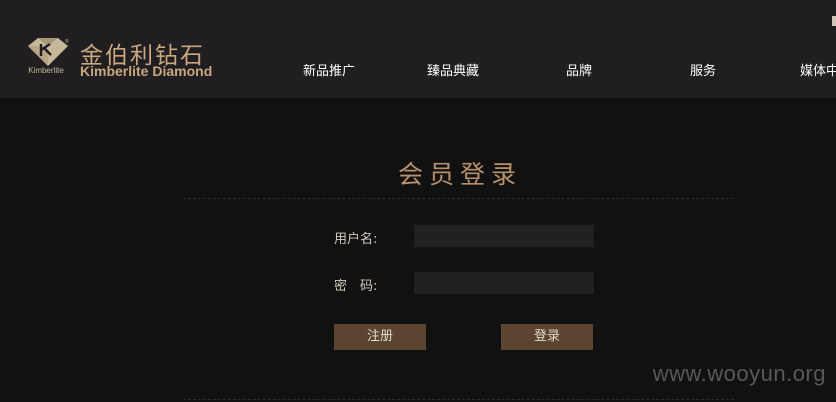  Describe the element at coordinates (458, 399) in the screenshot. I see `form-bottom-divider` at that location.